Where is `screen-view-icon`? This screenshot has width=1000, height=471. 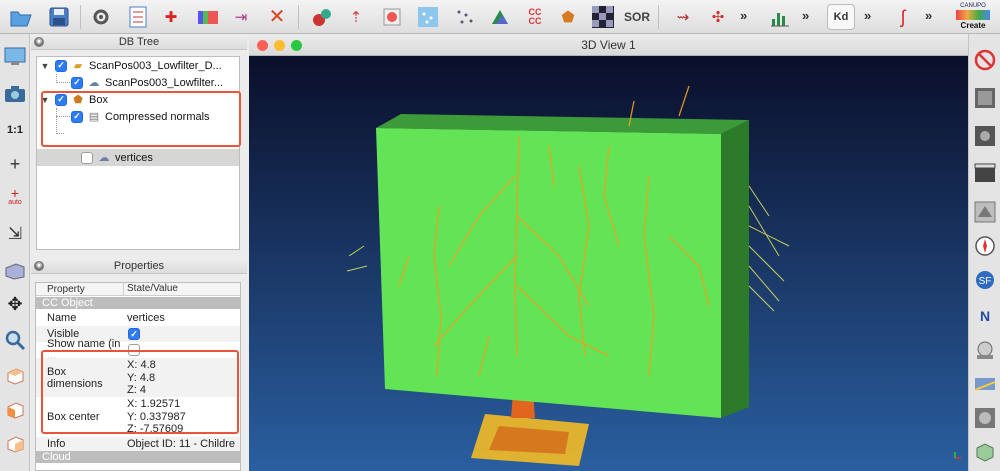
screen-view-icon is located at coordinates (15, 56).